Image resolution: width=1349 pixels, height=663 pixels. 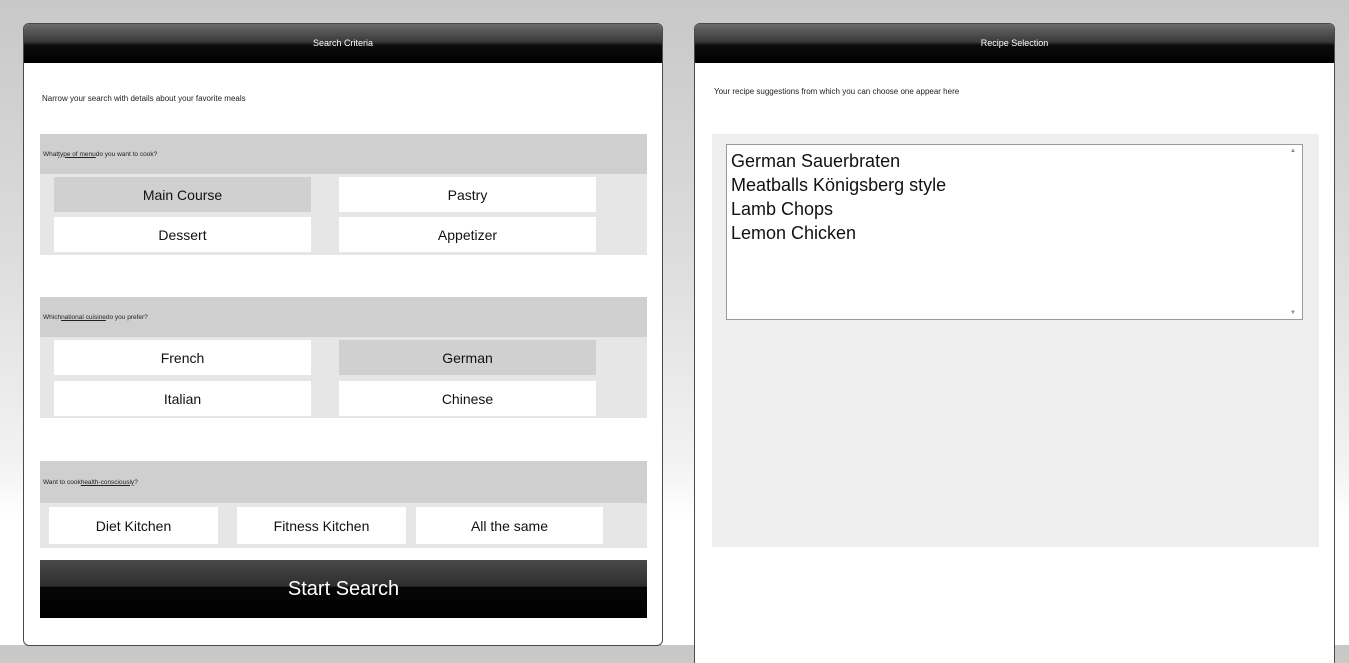 I want to click on option-main-course: Main Course, so click(x=182, y=194).